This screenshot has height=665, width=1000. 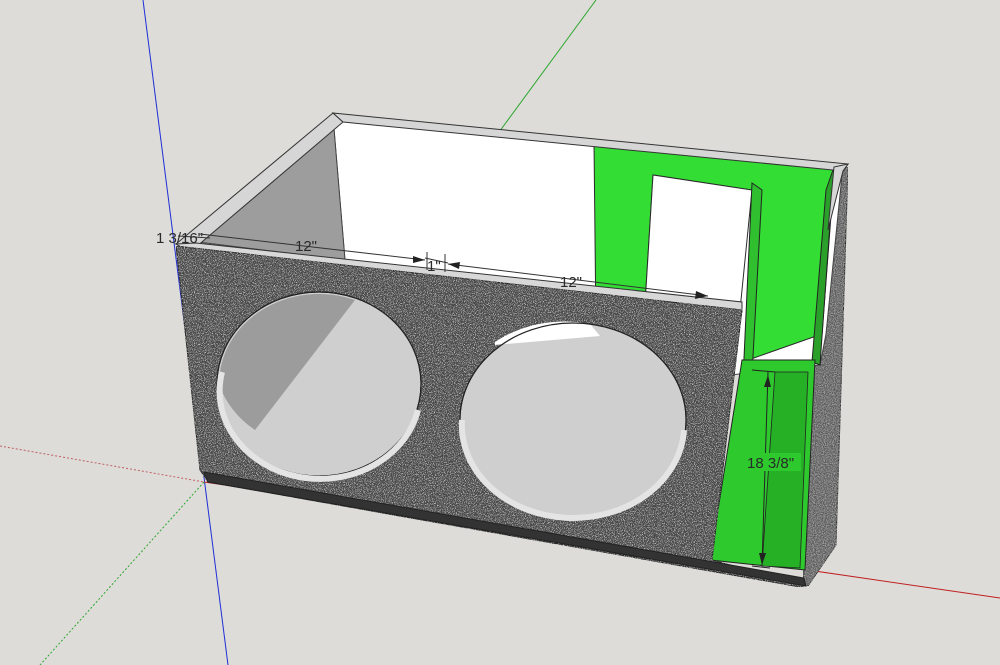 What do you see at coordinates (102, 464) in the screenshot?
I see `red-axis-dotted` at bounding box center [102, 464].